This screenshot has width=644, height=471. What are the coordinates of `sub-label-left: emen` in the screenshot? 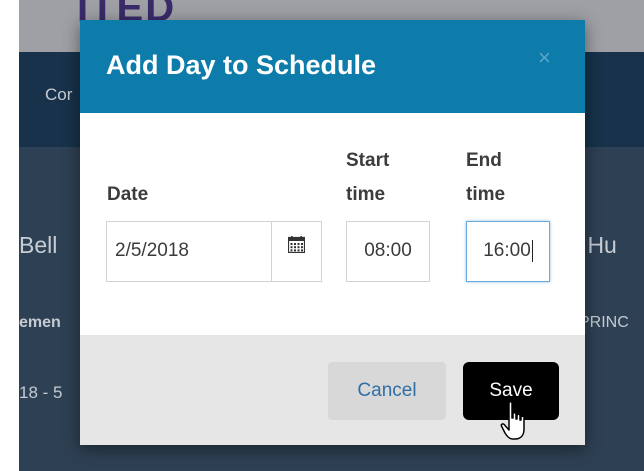 It's located at (40, 322).